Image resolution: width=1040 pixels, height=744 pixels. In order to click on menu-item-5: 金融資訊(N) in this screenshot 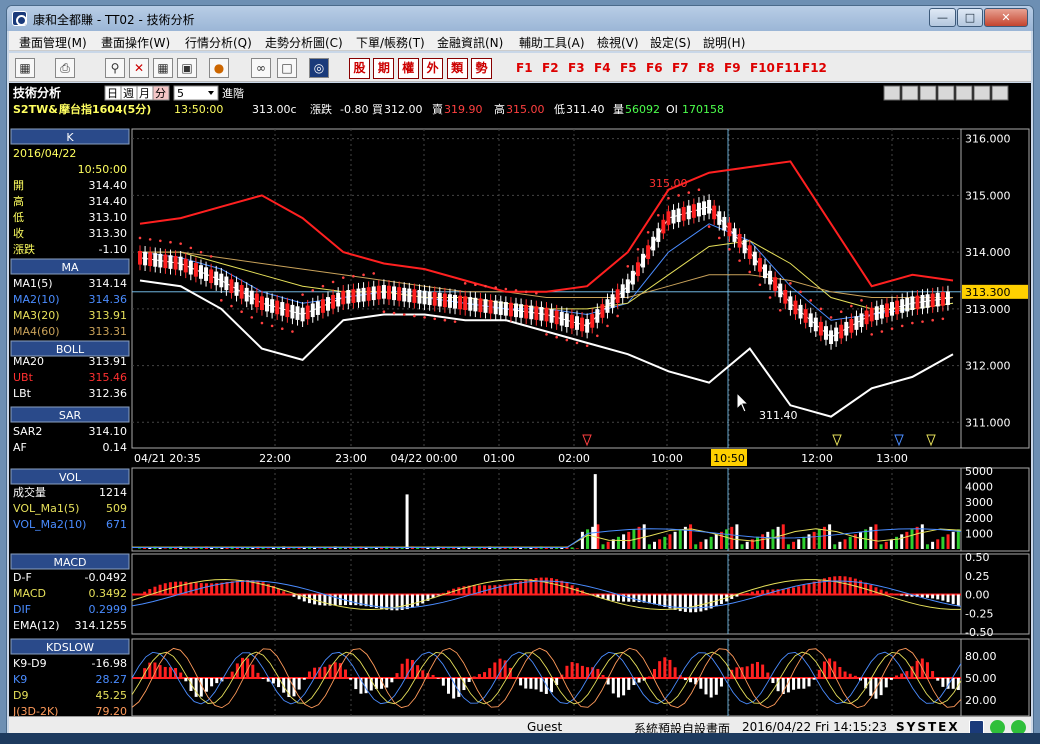, I will do `click(470, 42)`.